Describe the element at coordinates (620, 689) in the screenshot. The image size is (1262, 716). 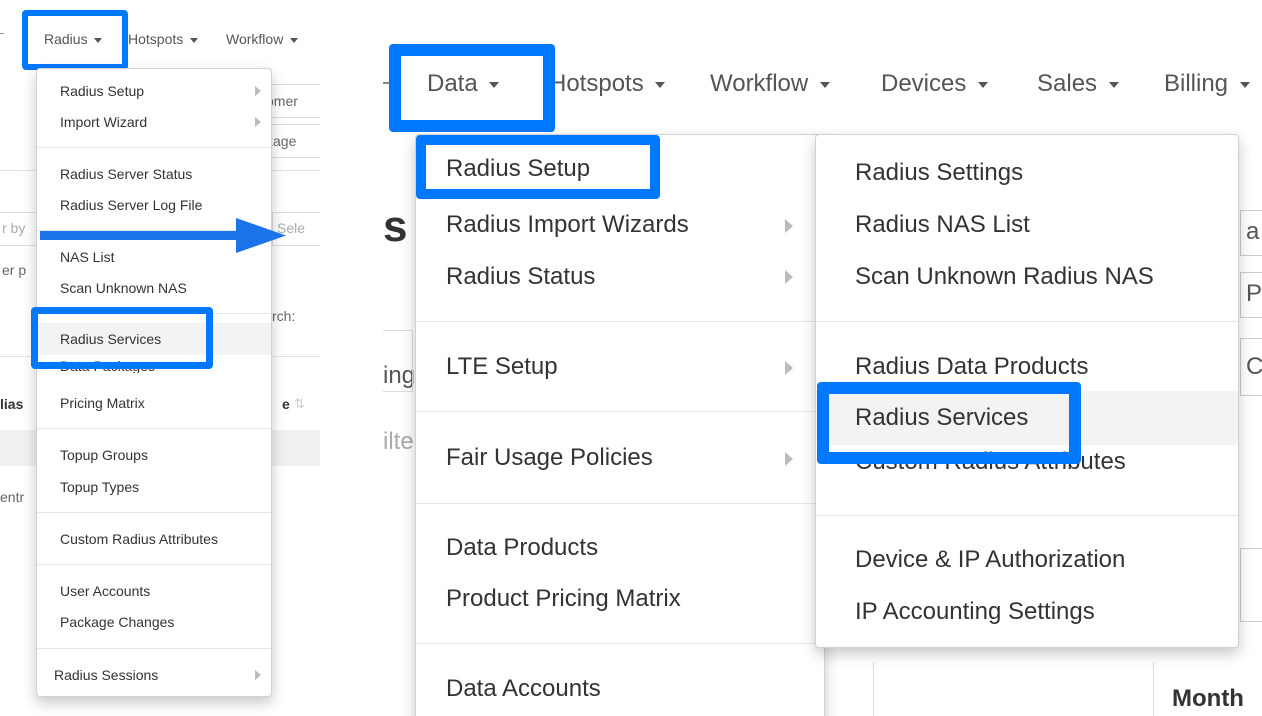
I see `menu-item-data-accounts: Data Accounts` at that location.